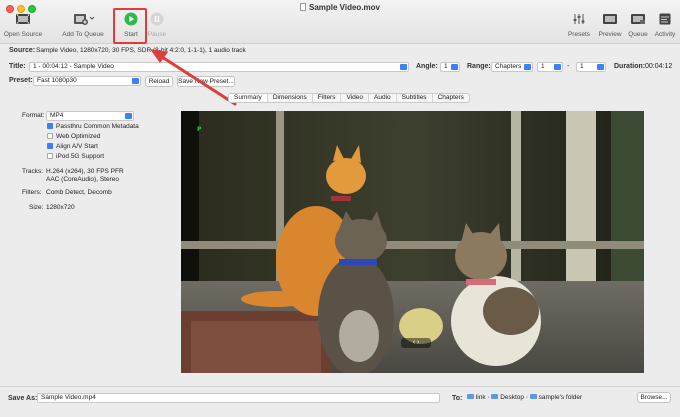  Describe the element at coordinates (238, 398) in the screenshot. I see `save-as-input: Sample Video.mp4` at that location.